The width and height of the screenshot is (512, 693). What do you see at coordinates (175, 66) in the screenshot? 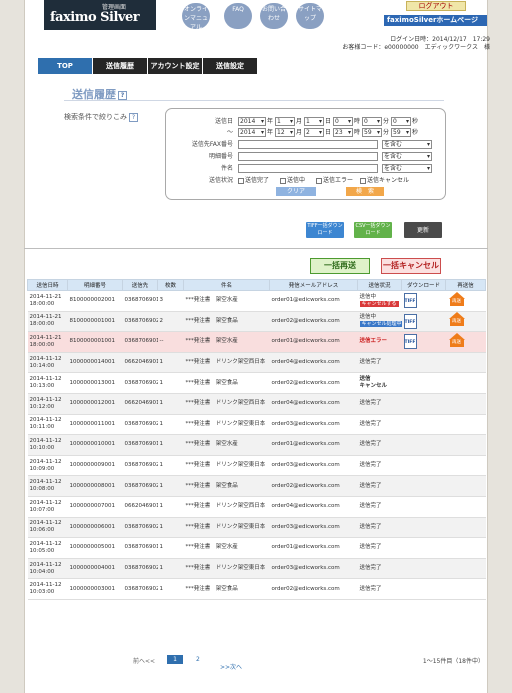
I see `tab-account-settings: アカウント設定` at bounding box center [175, 66].